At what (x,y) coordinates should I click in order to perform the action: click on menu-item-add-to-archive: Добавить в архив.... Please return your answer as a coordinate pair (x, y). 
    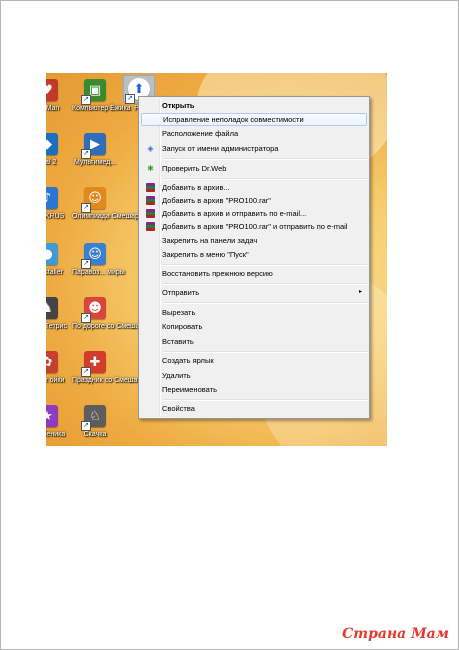
    Looking at the image, I should click on (254, 187).